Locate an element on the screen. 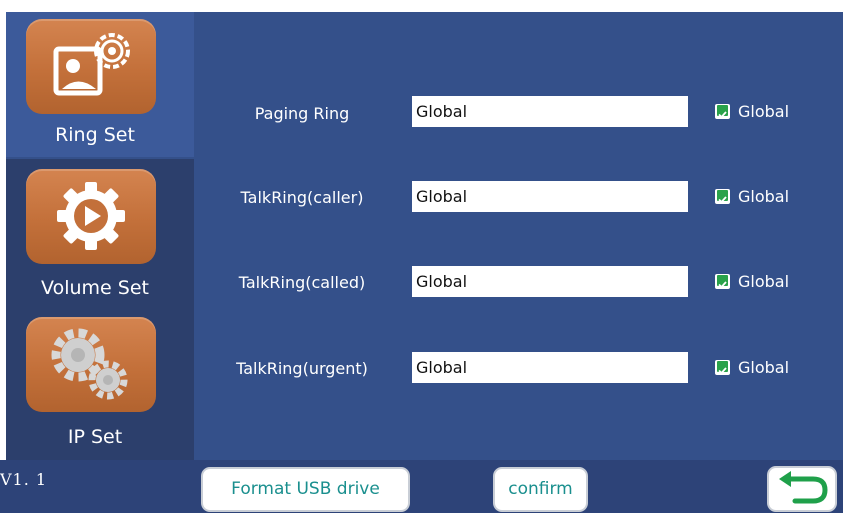  ip-set-tile is located at coordinates (91, 364).